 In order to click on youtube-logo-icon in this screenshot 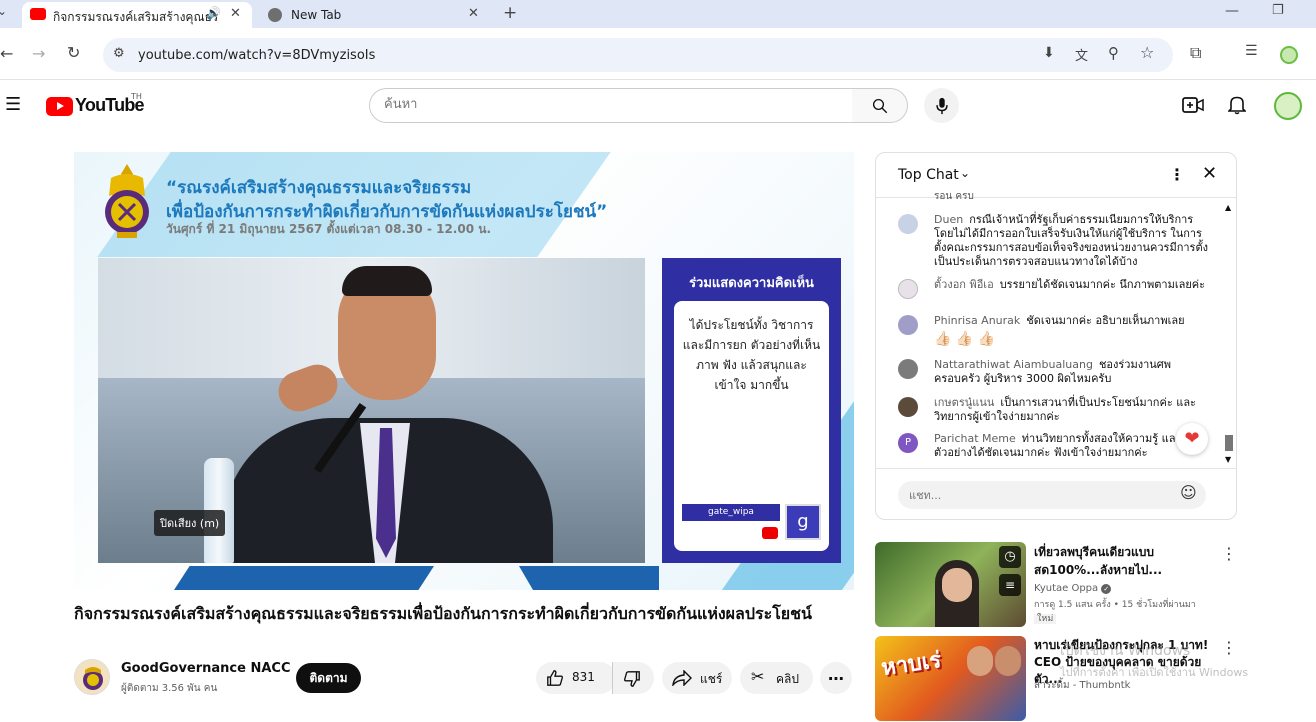, I will do `click(59, 106)`.